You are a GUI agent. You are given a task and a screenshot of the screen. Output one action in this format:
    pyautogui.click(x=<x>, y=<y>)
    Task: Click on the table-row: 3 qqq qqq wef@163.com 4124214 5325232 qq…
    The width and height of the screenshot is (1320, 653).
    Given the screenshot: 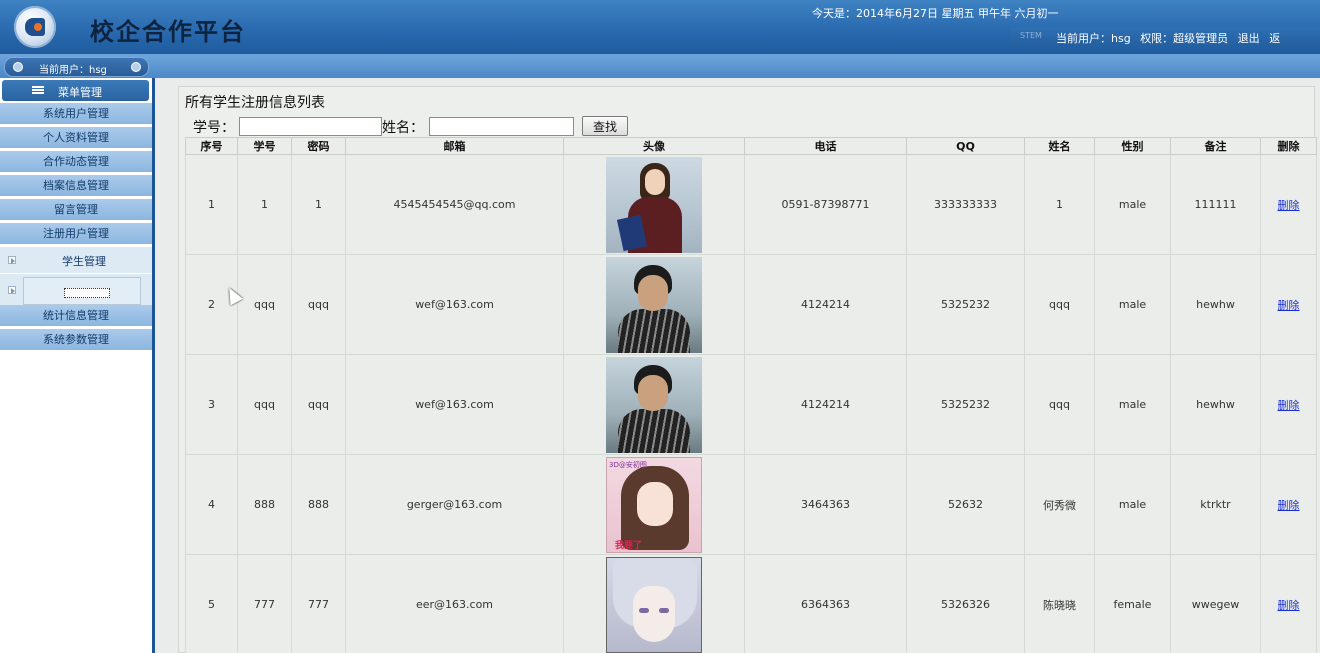 What is the action you would take?
    pyautogui.click(x=751, y=404)
    